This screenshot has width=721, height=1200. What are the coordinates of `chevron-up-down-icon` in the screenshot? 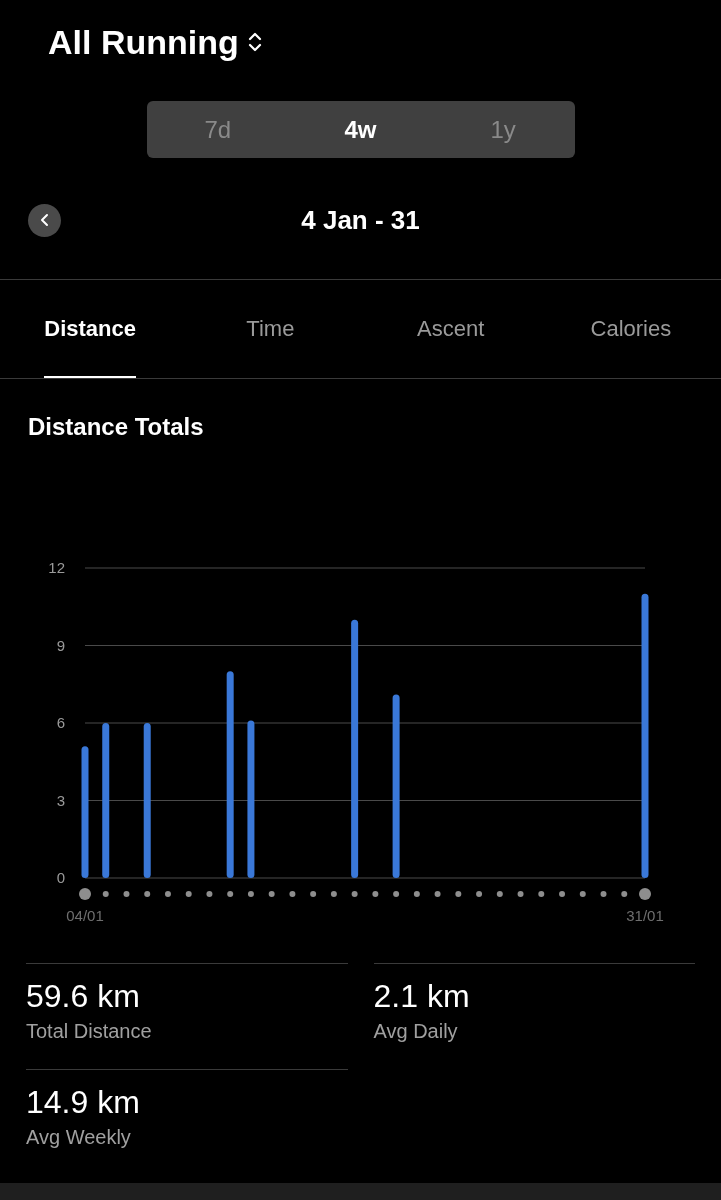 It's located at (254, 42).